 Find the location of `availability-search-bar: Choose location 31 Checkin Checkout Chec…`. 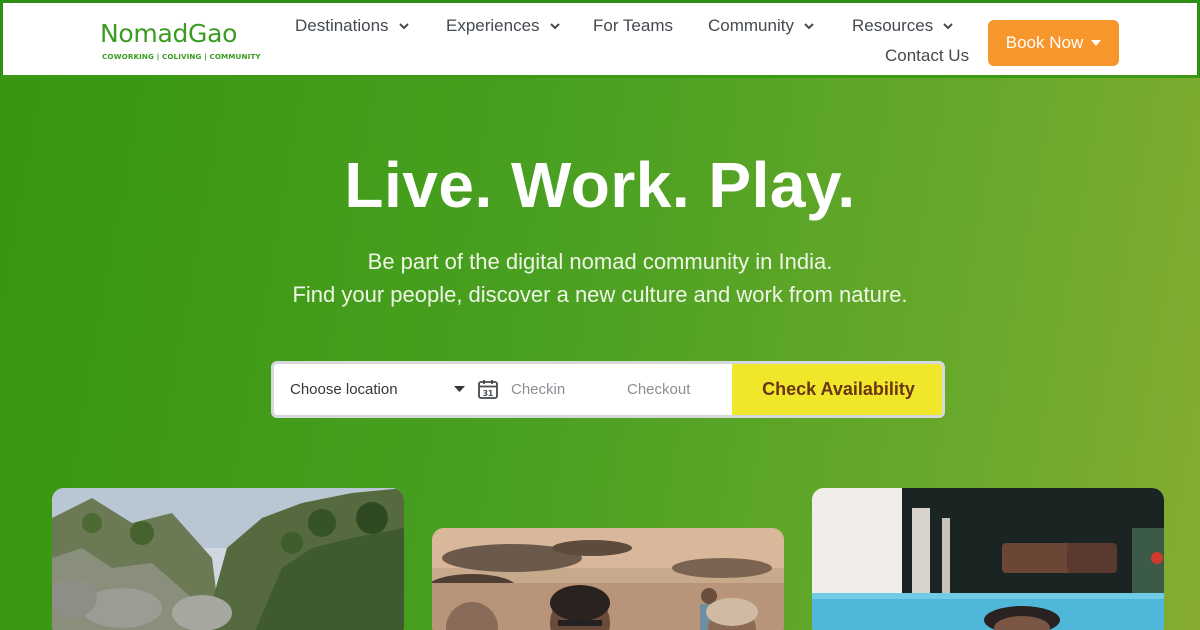

availability-search-bar: Choose location 31 Checkin Checkout Chec… is located at coordinates (608, 389).